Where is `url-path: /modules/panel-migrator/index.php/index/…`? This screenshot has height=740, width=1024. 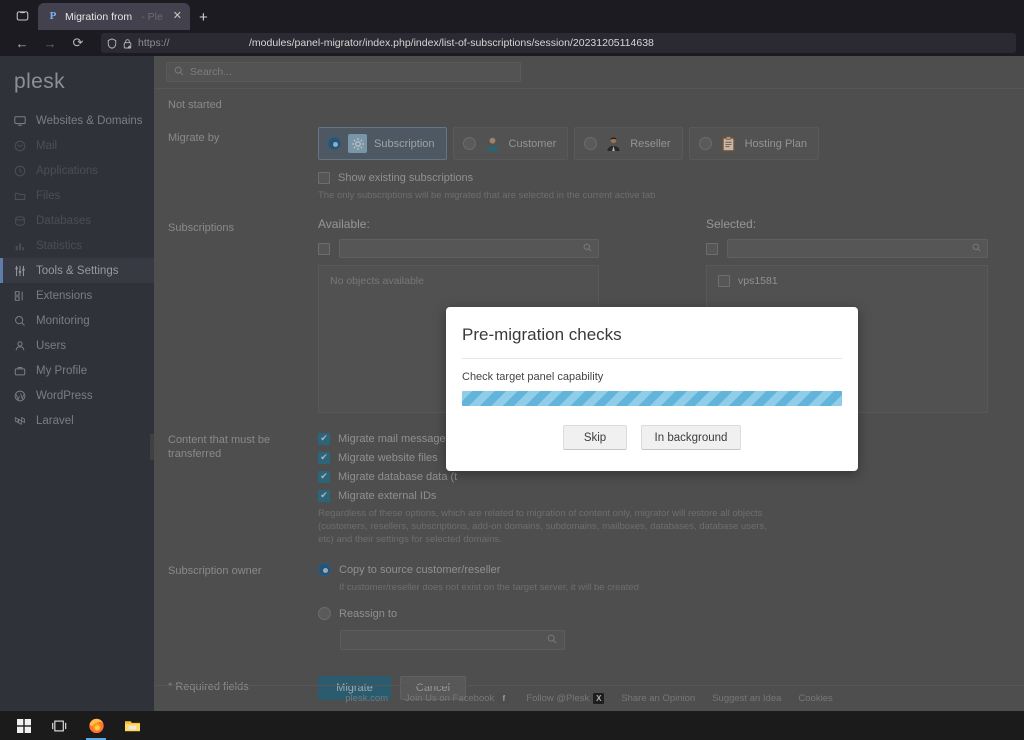 url-path: /modules/panel-migrator/index.php/index/… is located at coordinates (451, 43).